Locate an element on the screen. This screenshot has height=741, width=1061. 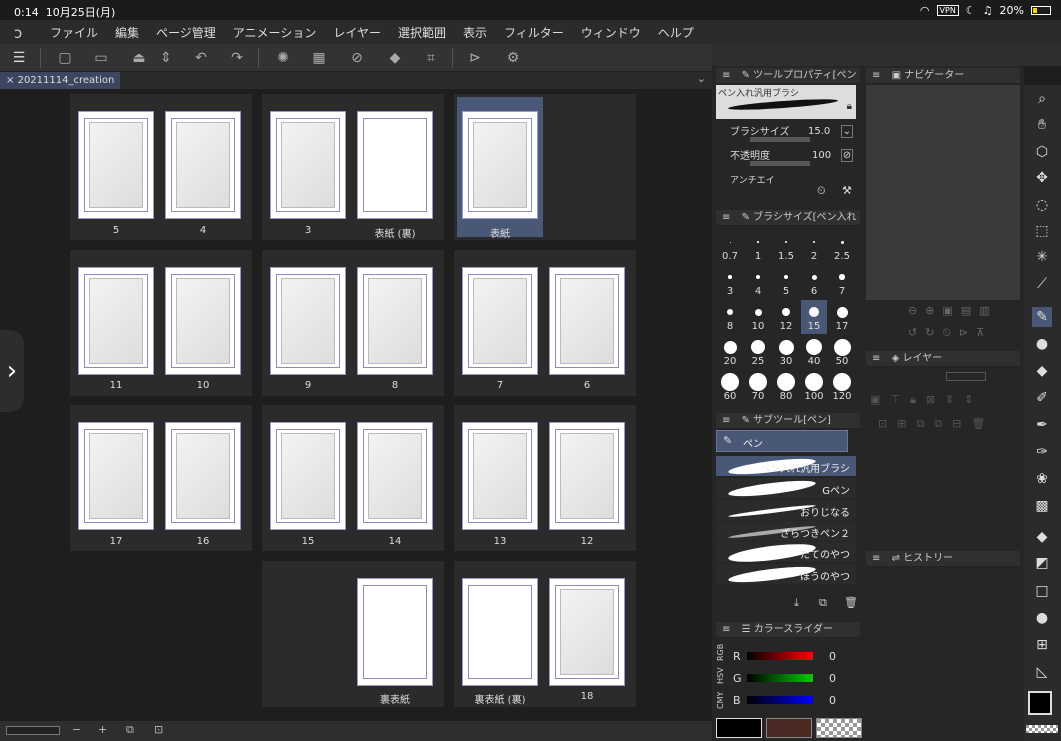
frame-icon: ⊞ is located at coordinates (1042, 645).